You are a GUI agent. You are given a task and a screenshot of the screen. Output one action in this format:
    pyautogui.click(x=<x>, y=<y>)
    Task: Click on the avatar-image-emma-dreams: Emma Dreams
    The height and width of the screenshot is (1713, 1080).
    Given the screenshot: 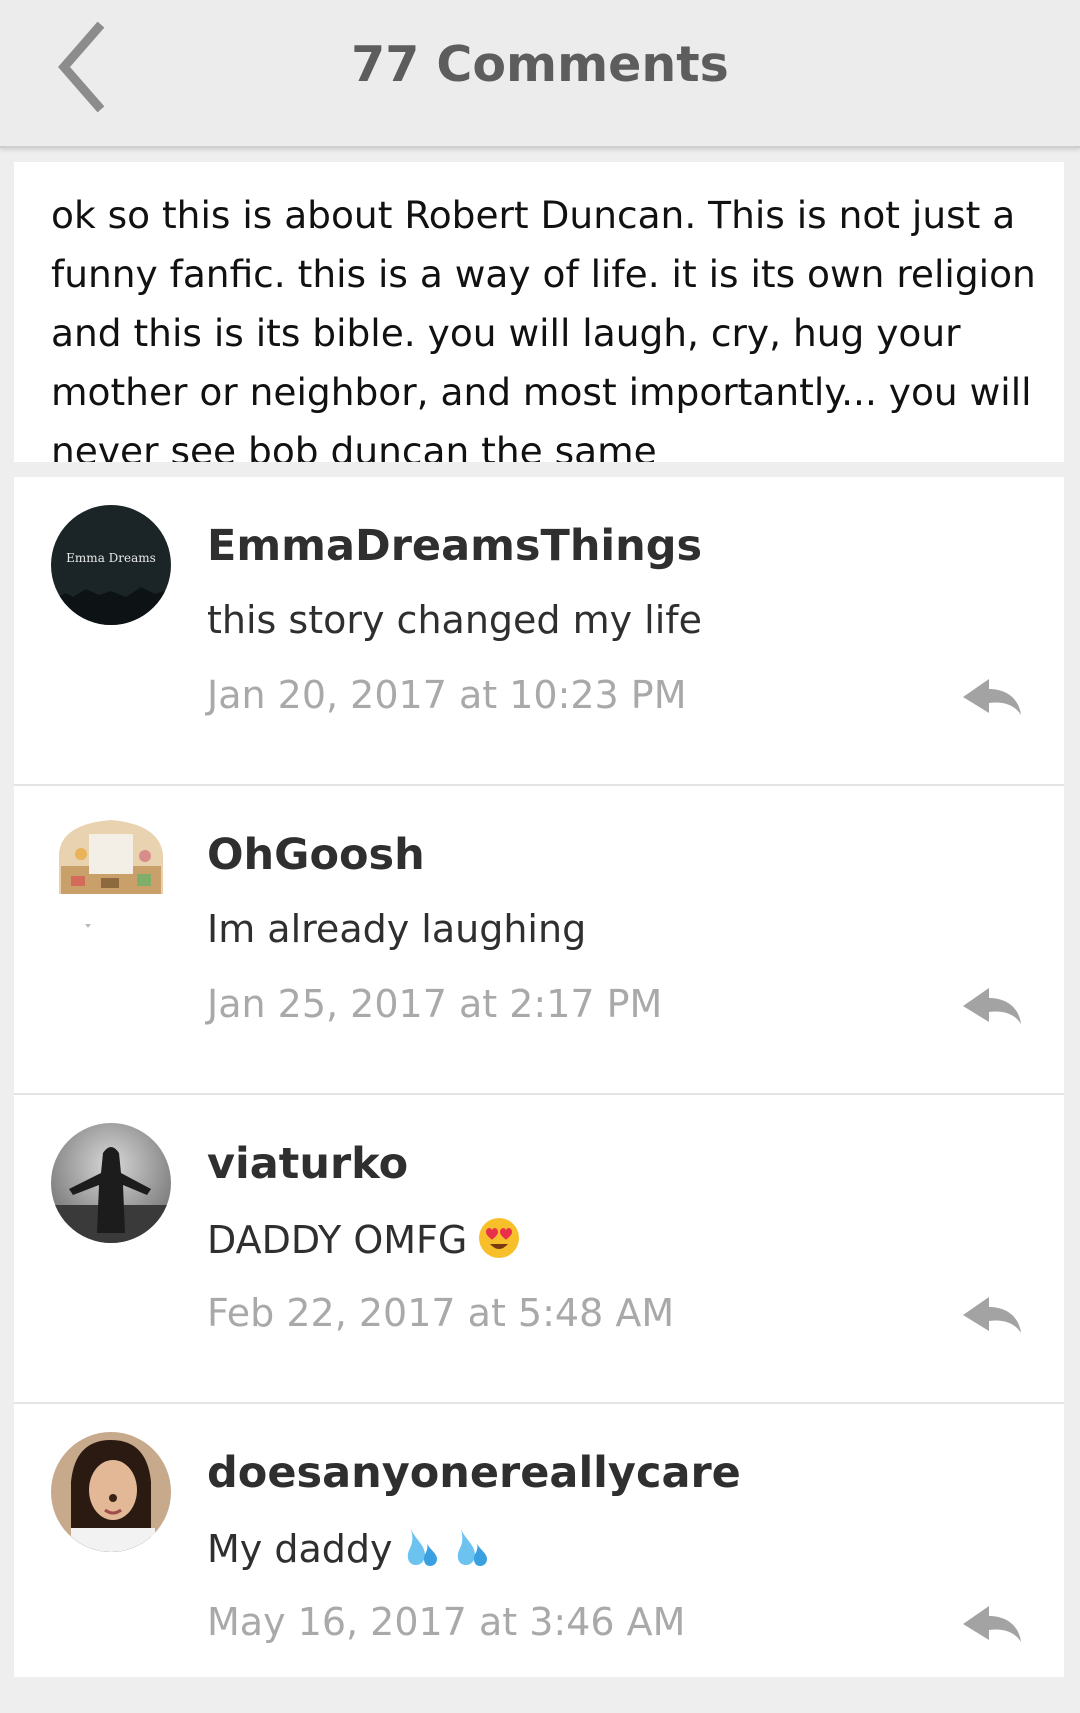 What is the action you would take?
    pyautogui.click(x=111, y=565)
    